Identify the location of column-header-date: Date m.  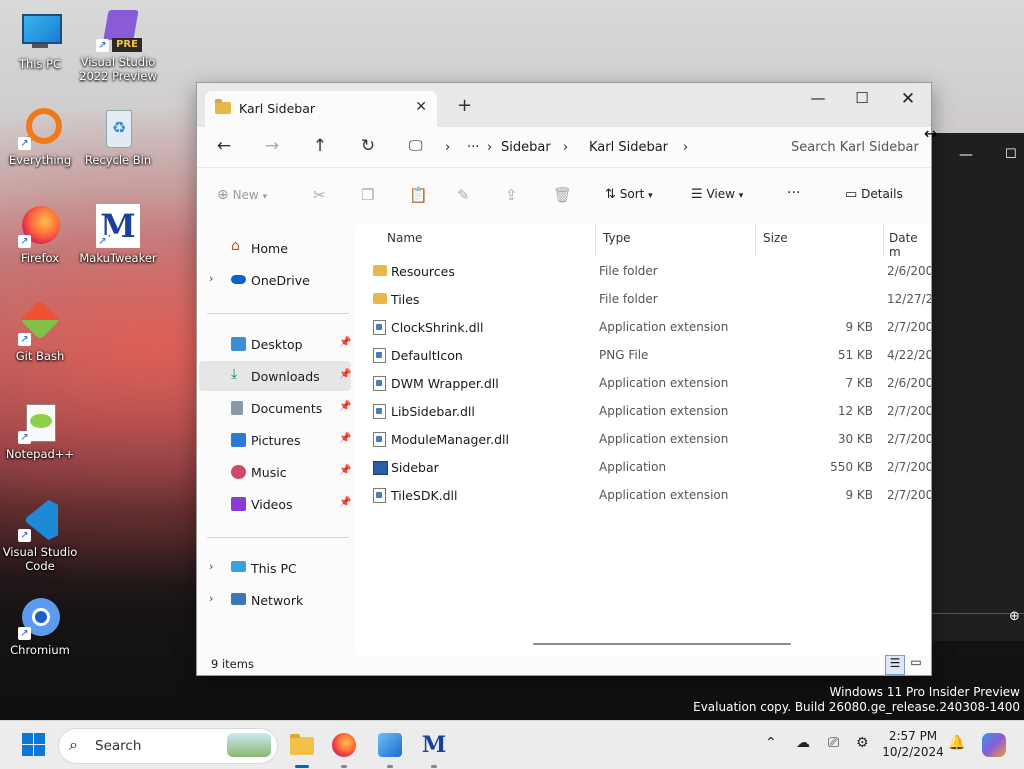
(910, 245).